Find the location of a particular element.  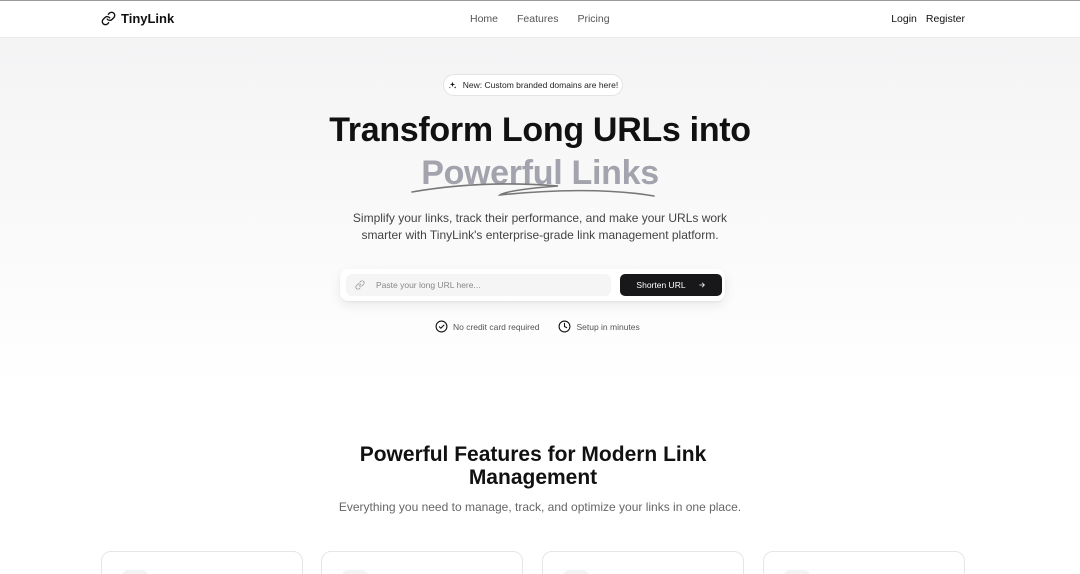

perk-setup-minutes: Setup in minutes is located at coordinates (599, 326).